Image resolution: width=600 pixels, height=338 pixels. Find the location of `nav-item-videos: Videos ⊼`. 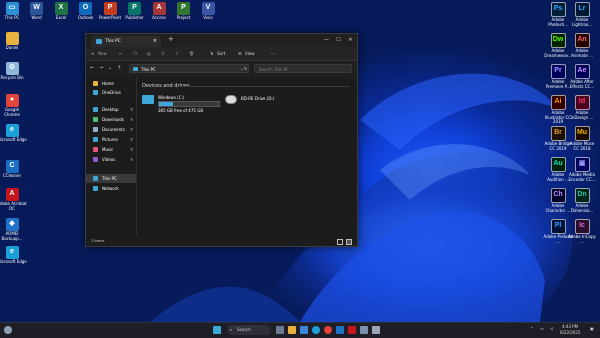

nav-item-videos: Videos ⊼ is located at coordinates (111, 159).